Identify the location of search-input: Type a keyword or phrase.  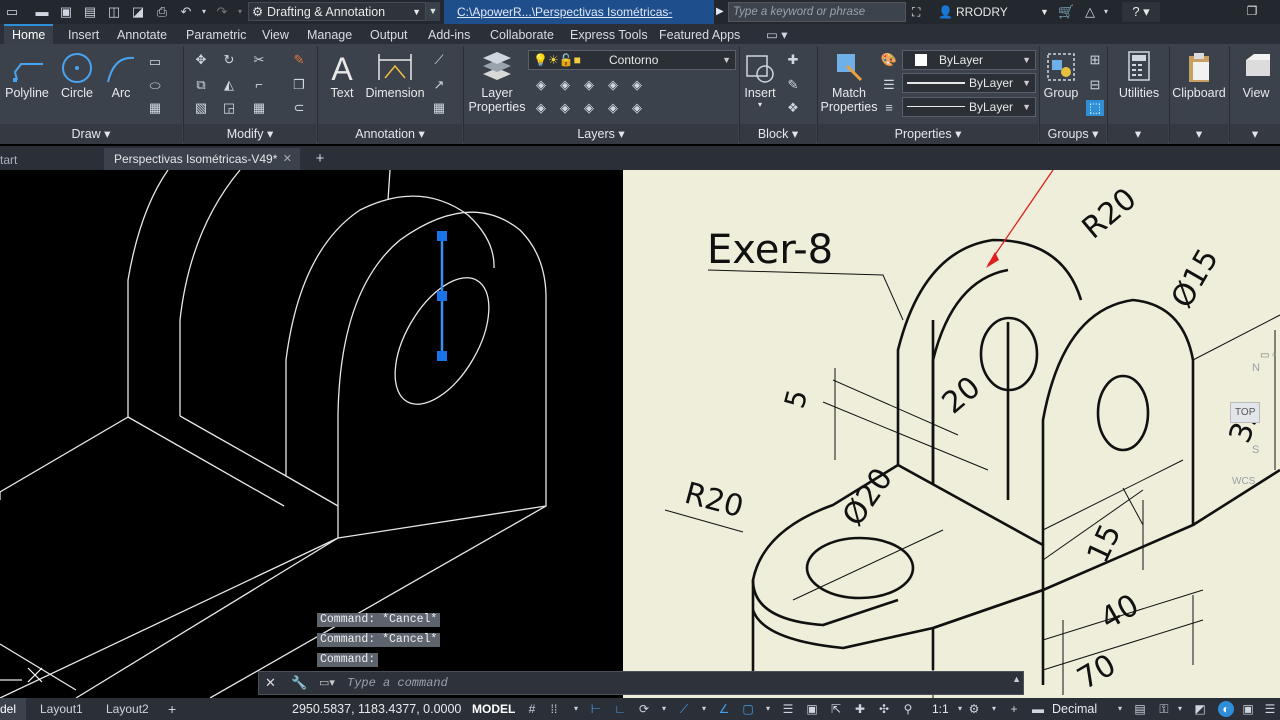
(817, 12).